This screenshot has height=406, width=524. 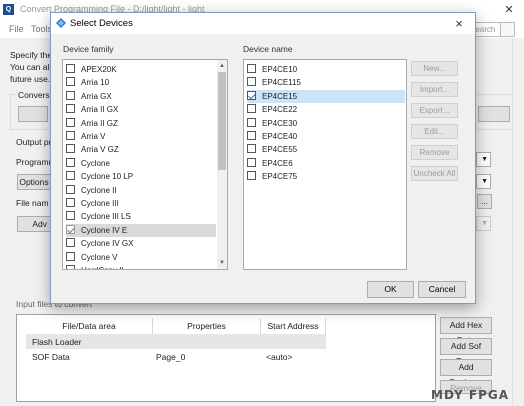 I want to click on scroll-down-icon: ▼, so click(x=222, y=263).